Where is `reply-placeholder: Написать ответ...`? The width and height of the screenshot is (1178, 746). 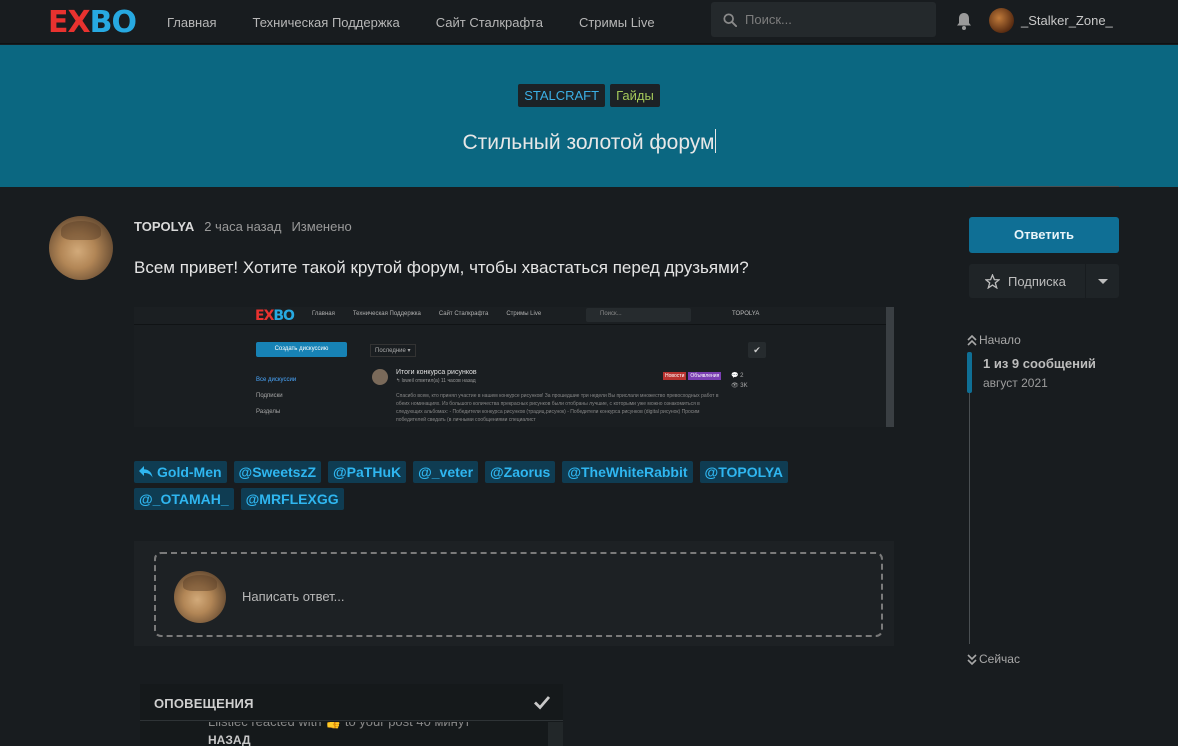 reply-placeholder: Написать ответ... is located at coordinates (293, 596).